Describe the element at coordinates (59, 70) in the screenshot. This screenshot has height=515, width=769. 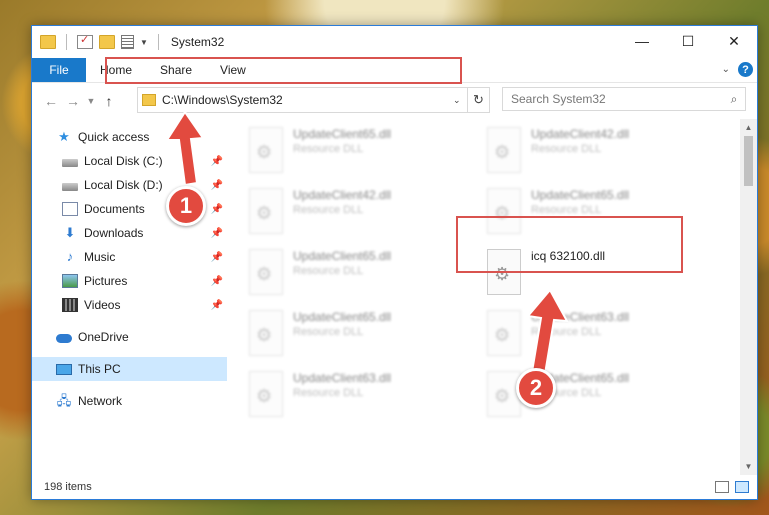
I see `tab-file: File` at that location.